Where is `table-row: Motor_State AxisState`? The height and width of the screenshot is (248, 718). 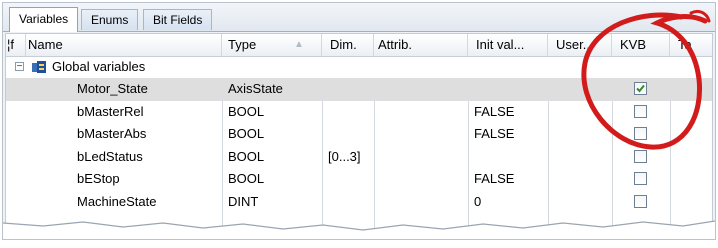 table-row: Motor_State AxisState is located at coordinates (359, 89).